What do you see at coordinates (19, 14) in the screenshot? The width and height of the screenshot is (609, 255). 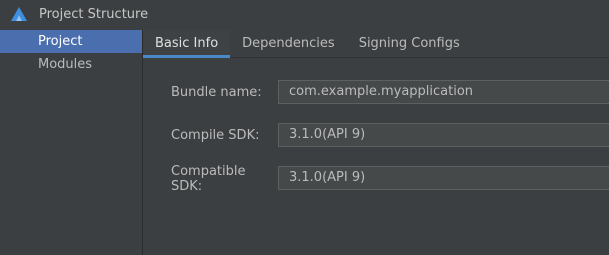 I see `app-logo-icon` at bounding box center [19, 14].